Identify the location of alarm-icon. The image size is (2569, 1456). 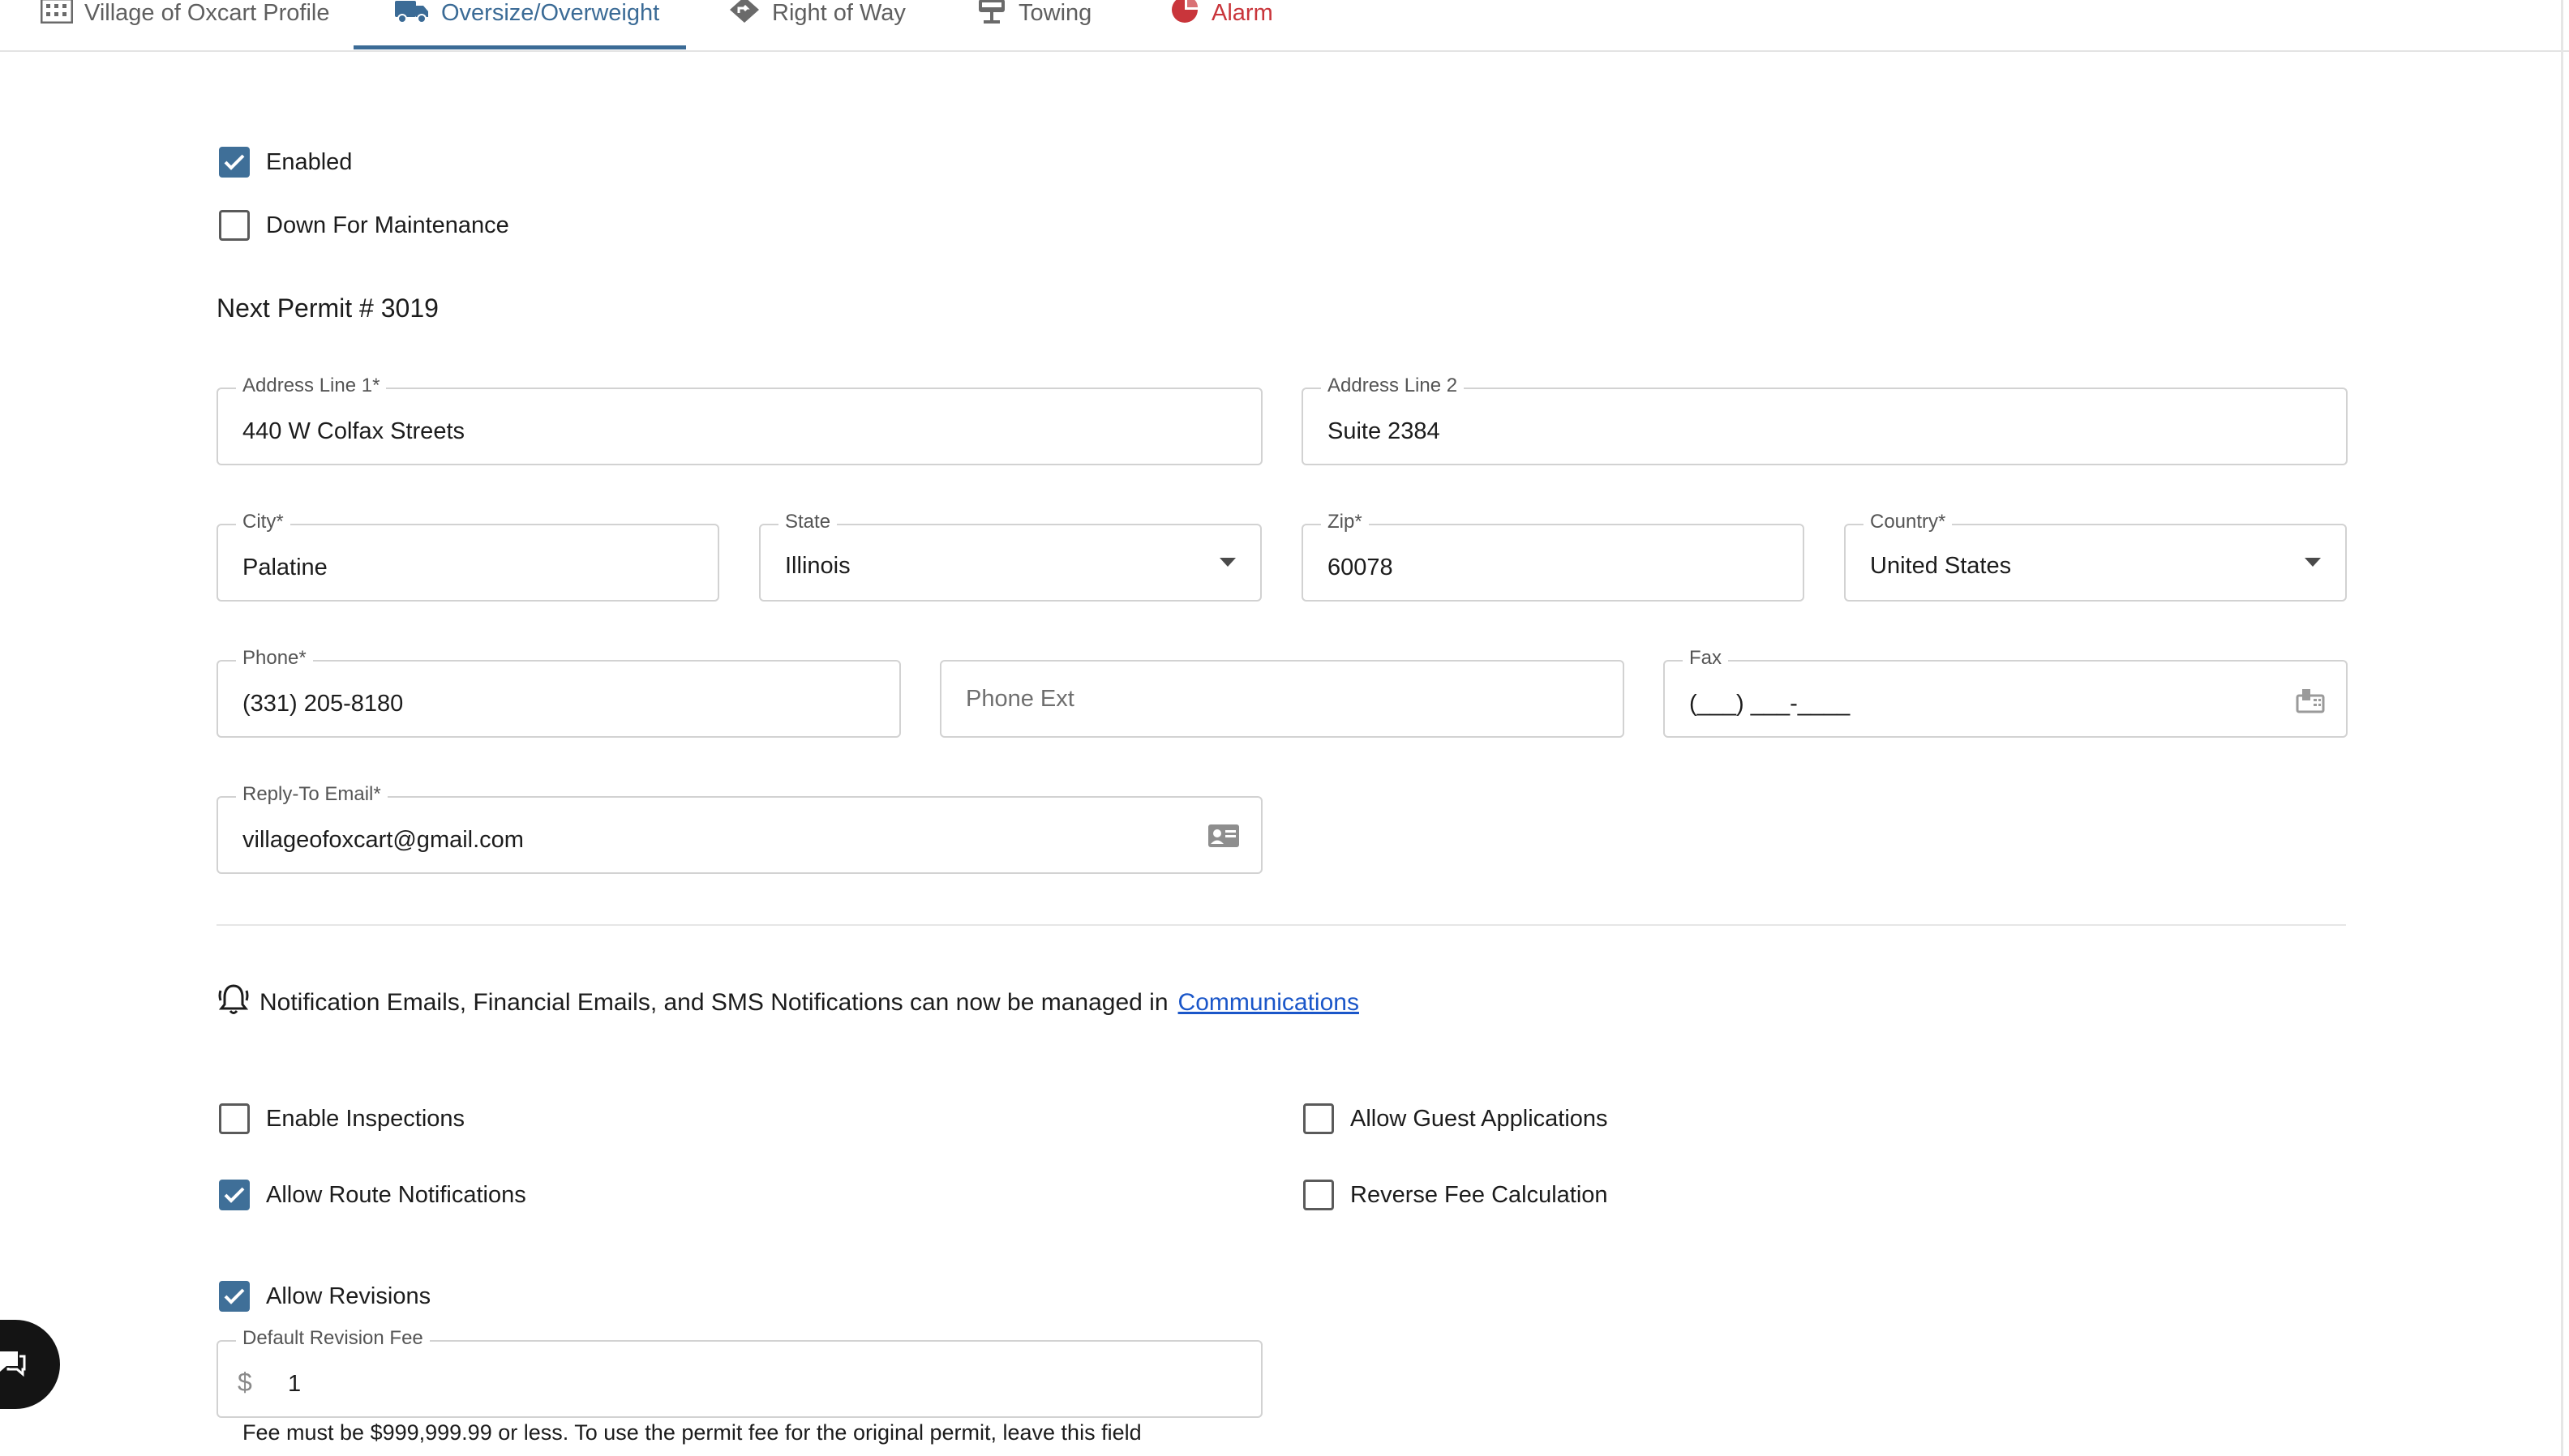
(1184, 16).